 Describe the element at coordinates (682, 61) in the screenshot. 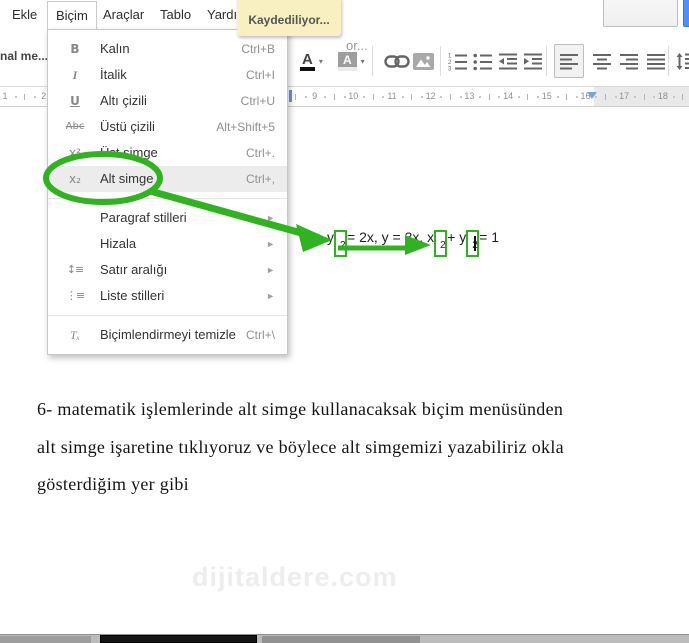

I see `line-spacing-icon` at that location.